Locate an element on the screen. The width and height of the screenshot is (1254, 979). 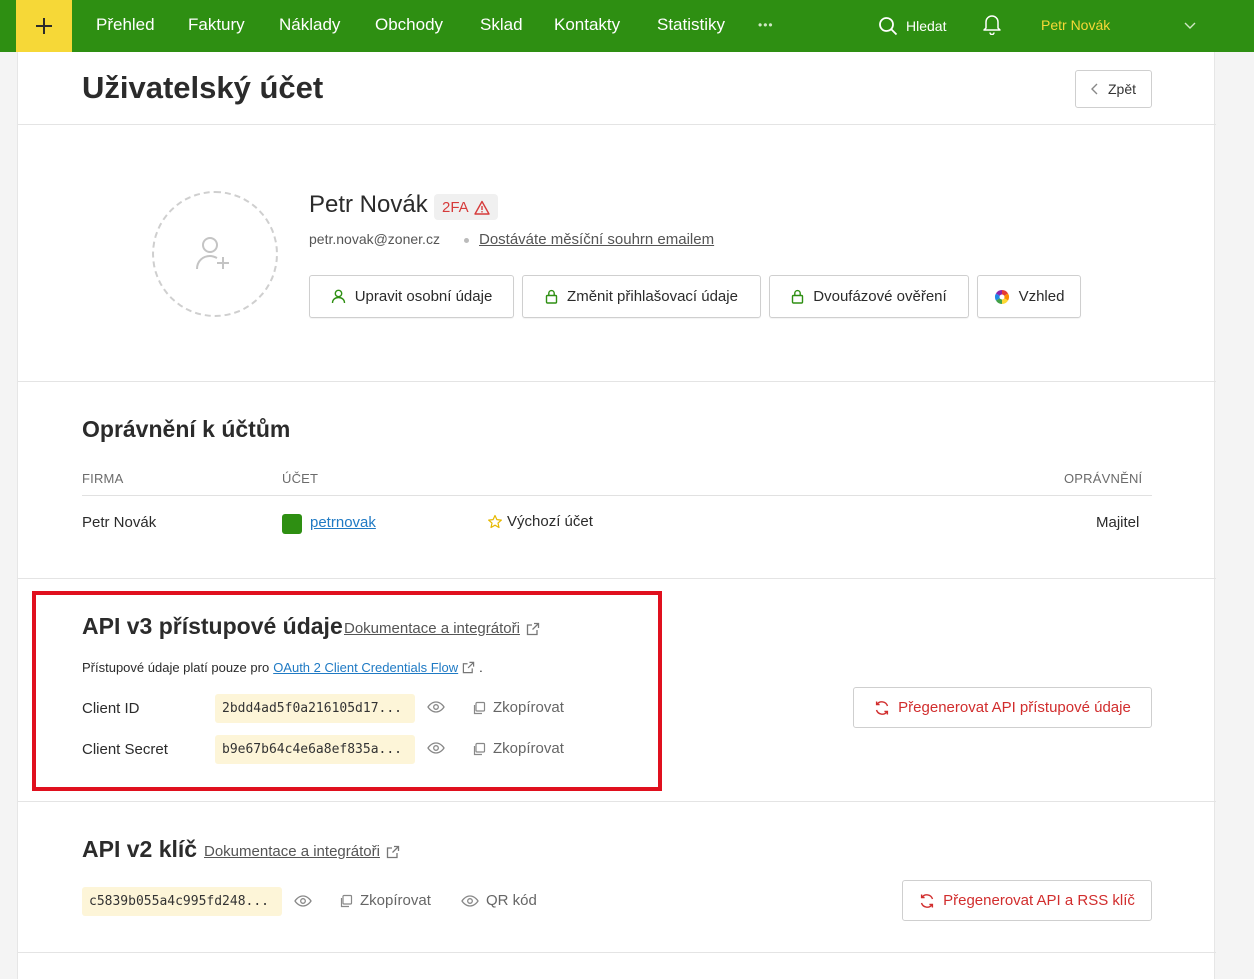
two-factor-button: Dvoufázové ověření is located at coordinates (869, 296).